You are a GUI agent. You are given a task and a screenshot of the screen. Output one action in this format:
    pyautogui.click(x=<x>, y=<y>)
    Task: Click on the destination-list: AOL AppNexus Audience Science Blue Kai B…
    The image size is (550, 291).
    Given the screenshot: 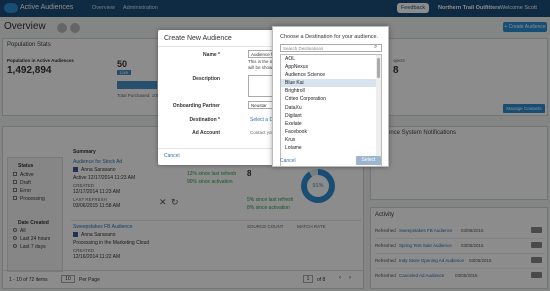 What is the action you would take?
    pyautogui.click(x=331, y=110)
    